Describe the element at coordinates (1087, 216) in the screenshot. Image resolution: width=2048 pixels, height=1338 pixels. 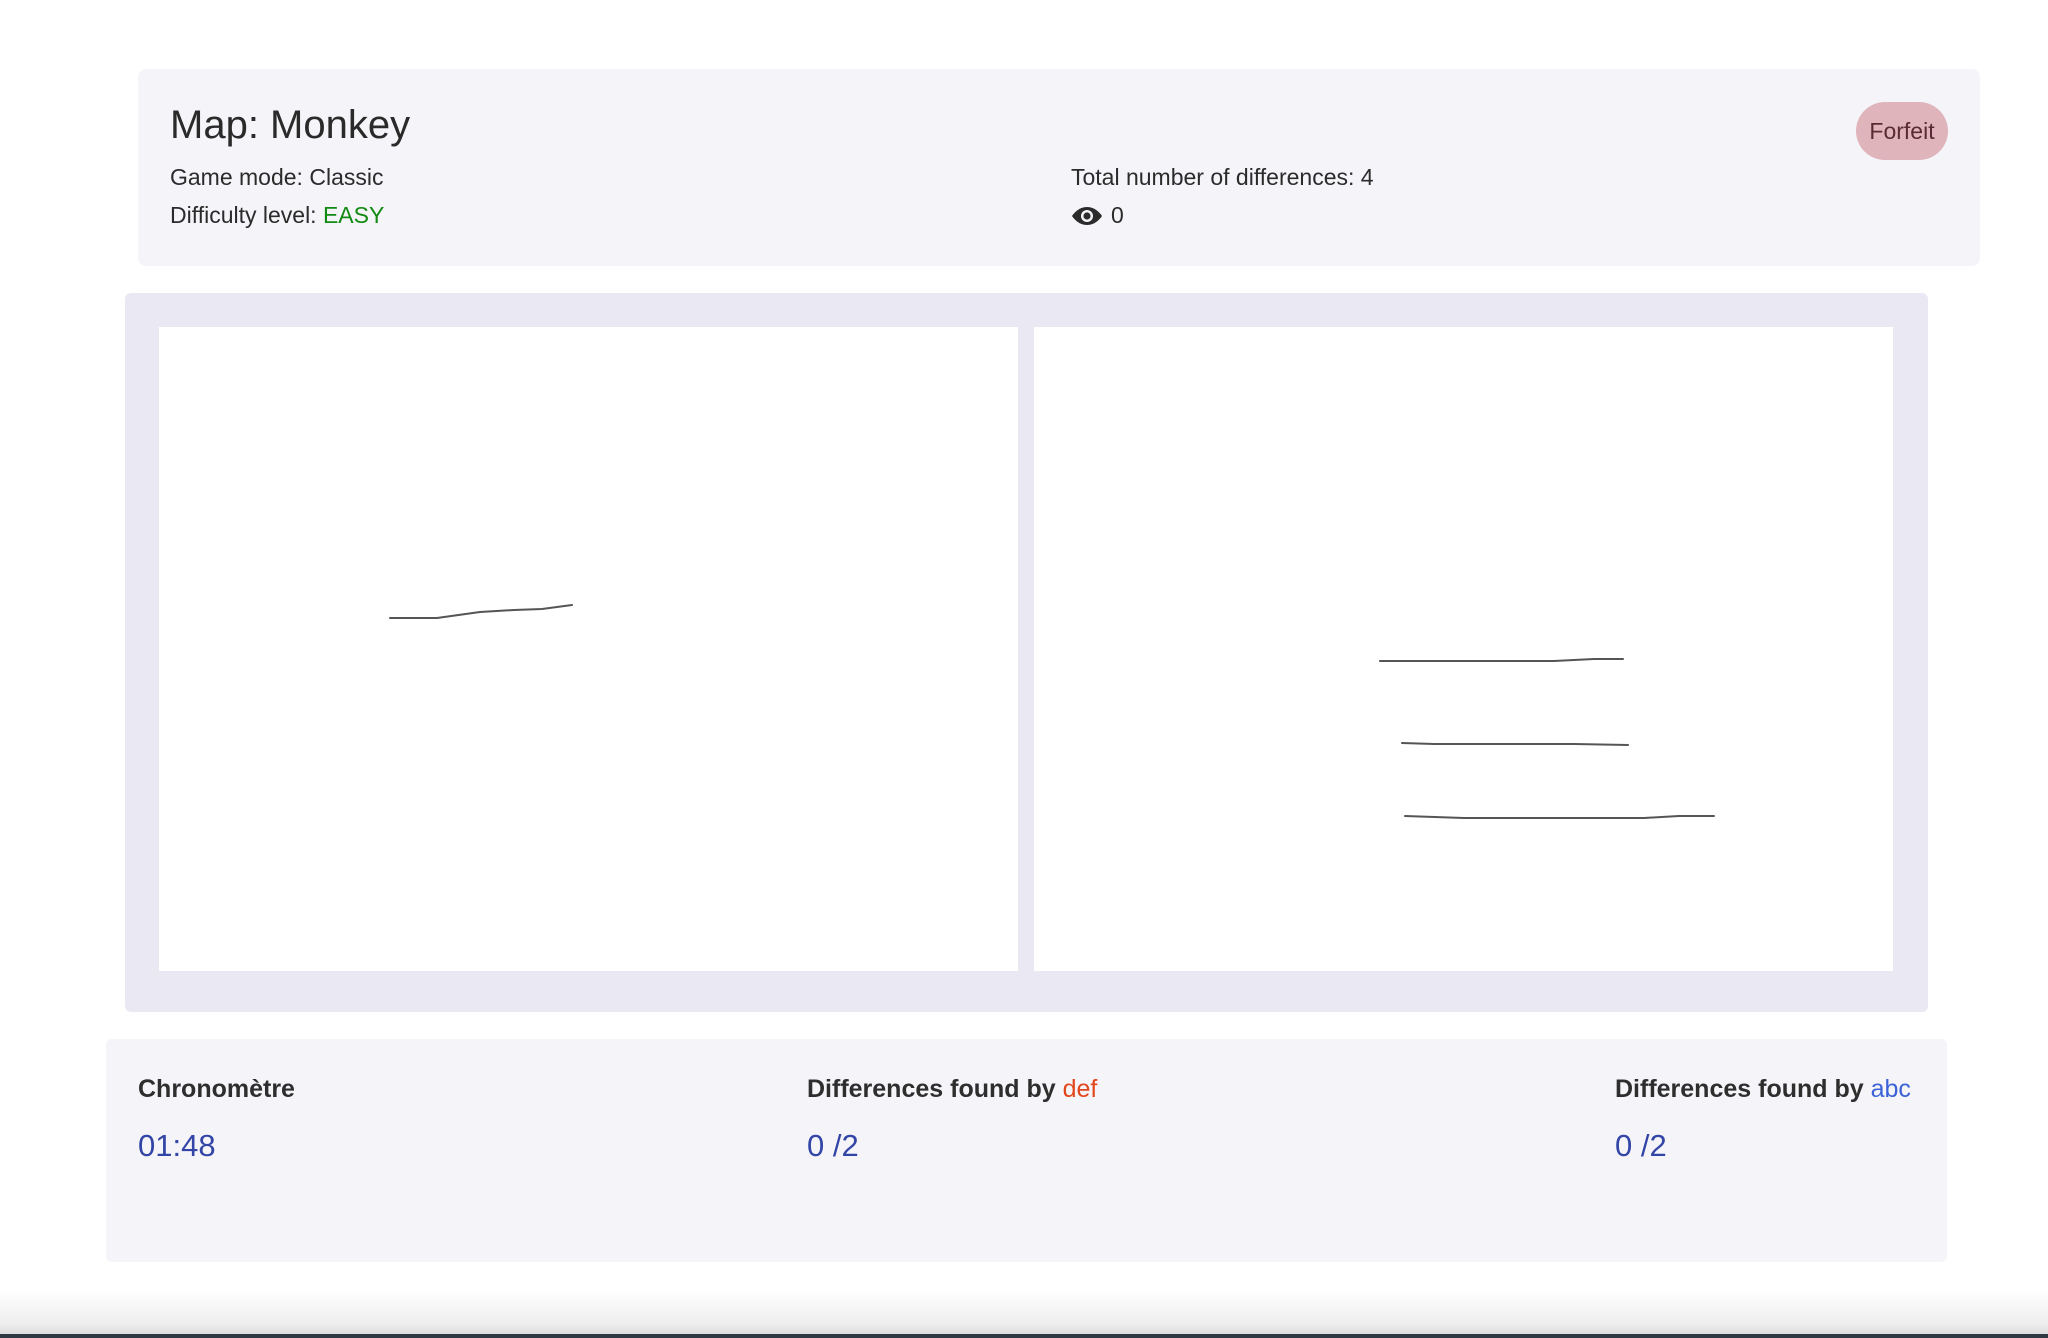
I see `eye-icon` at that location.